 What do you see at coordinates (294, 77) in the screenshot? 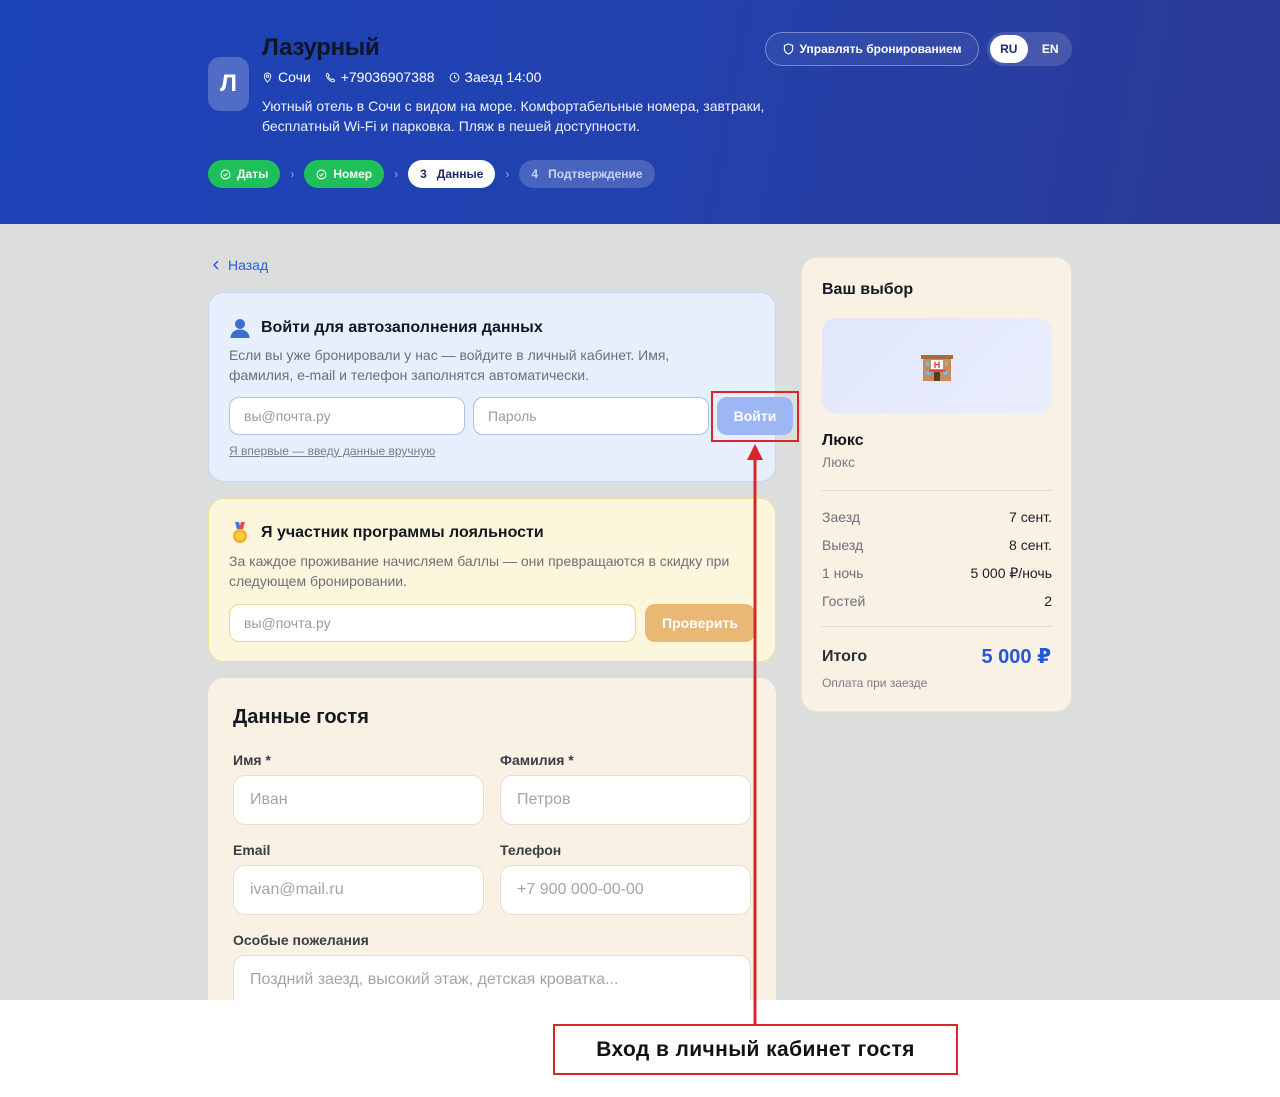
I see `city: Сочи` at bounding box center [294, 77].